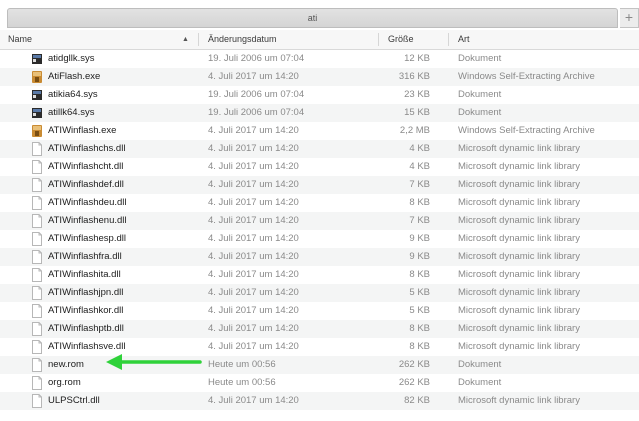 The height and width of the screenshot is (421, 639). Describe the element at coordinates (312, 18) in the screenshot. I see `tab-ati: ati` at that location.